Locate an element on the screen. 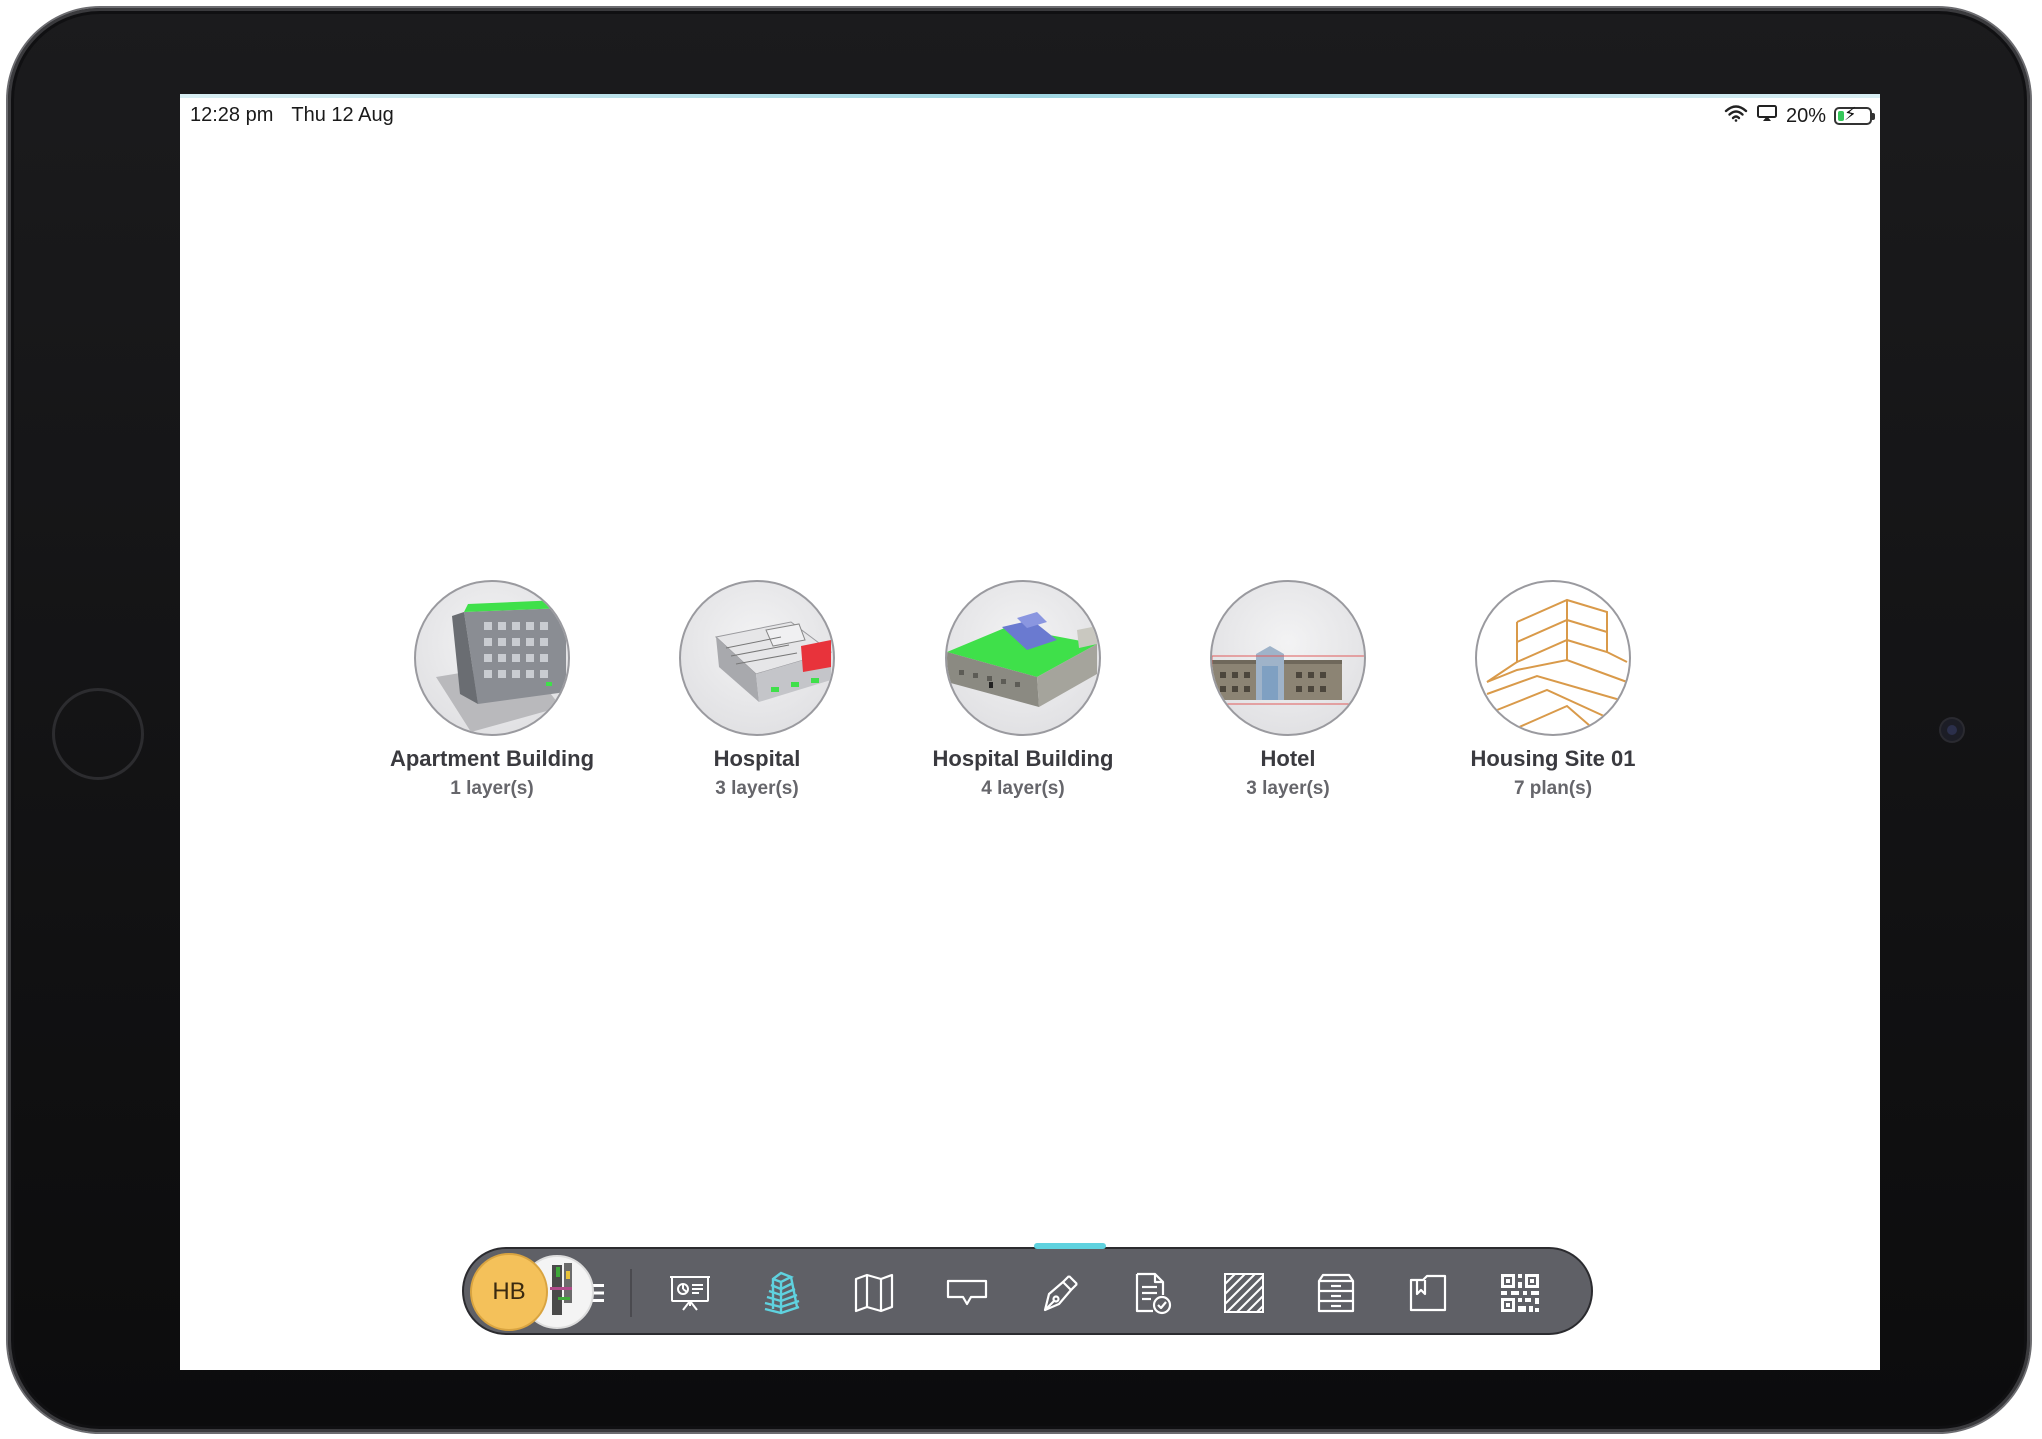 Image resolution: width=2042 pixels, height=1439 pixels. pen-icon is located at coordinates (1060, 1293).